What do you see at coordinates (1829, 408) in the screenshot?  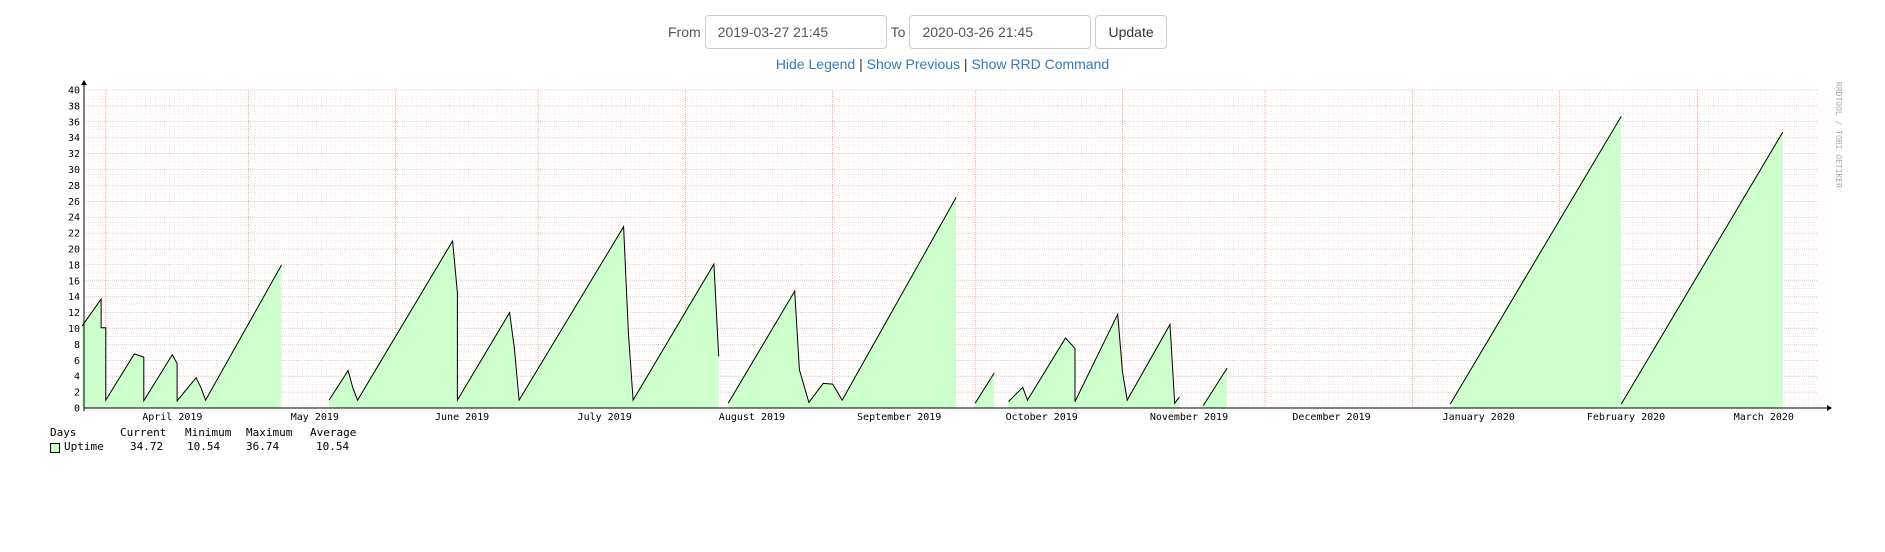 I see `x-axis-arrow` at bounding box center [1829, 408].